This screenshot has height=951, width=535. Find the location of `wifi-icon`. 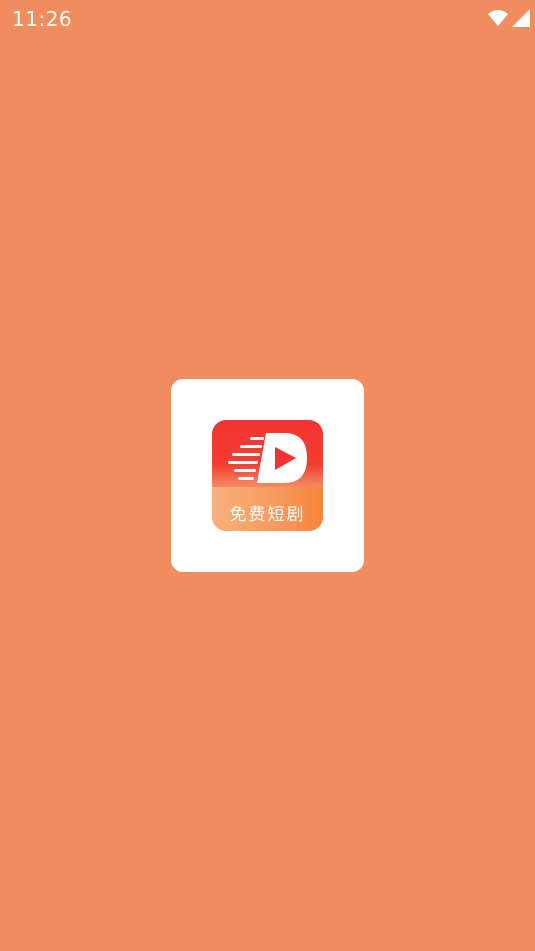

wifi-icon is located at coordinates (498, 18).